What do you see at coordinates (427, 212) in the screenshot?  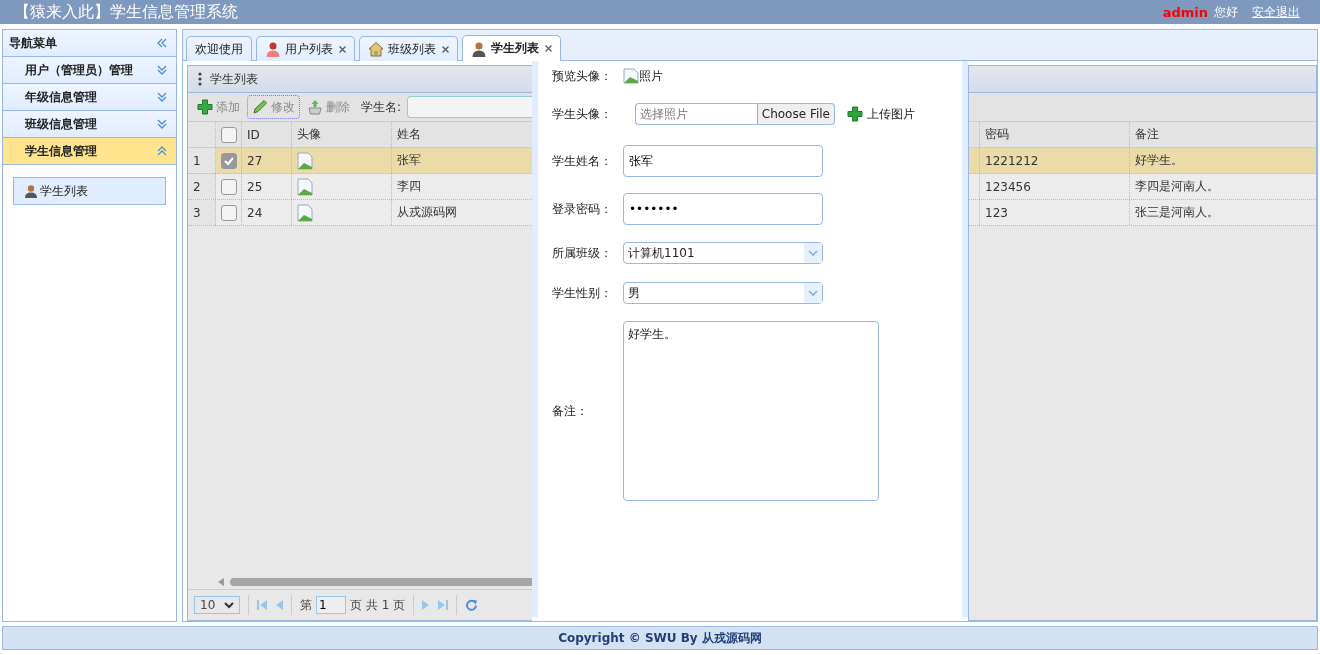 I see `table-cell-text: 从戎源码网` at bounding box center [427, 212].